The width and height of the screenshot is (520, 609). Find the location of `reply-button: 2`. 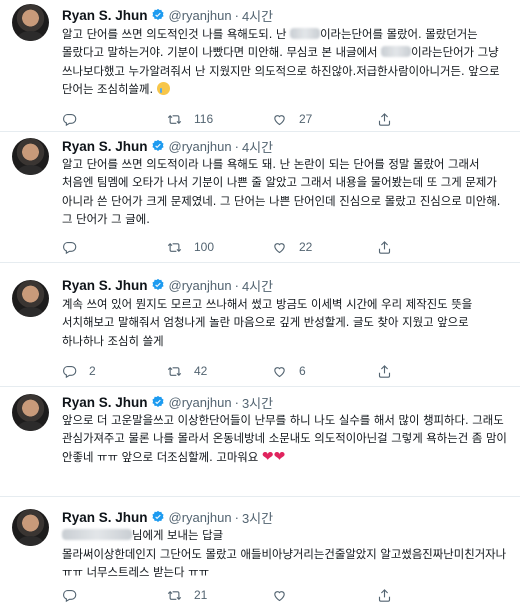

reply-button: 2 is located at coordinates (114, 371).